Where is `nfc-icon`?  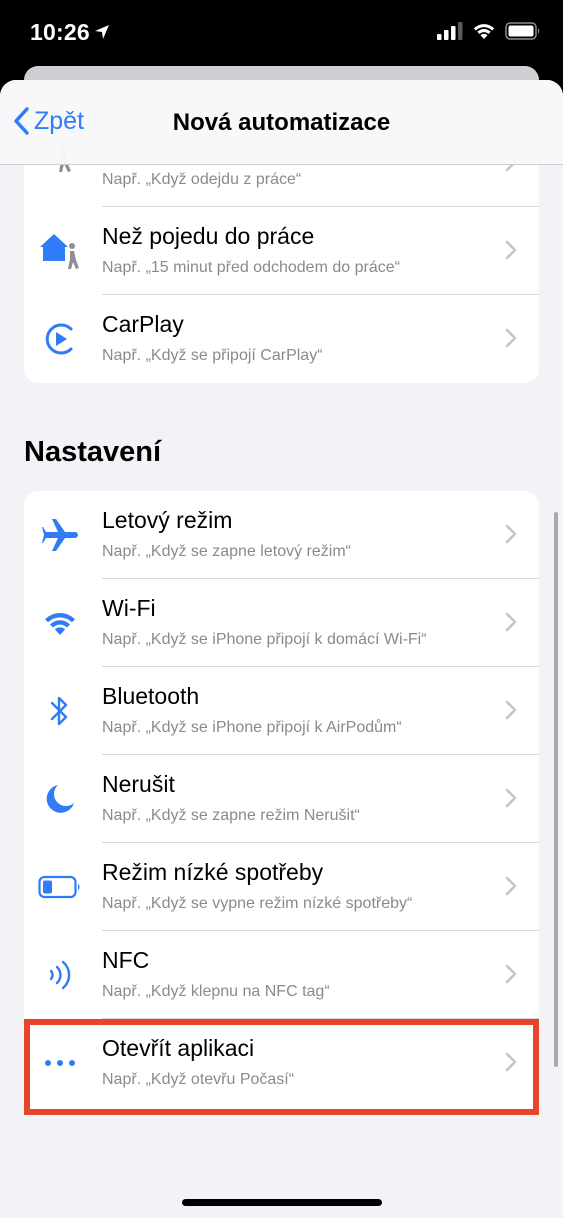 nfc-icon is located at coordinates (60, 975).